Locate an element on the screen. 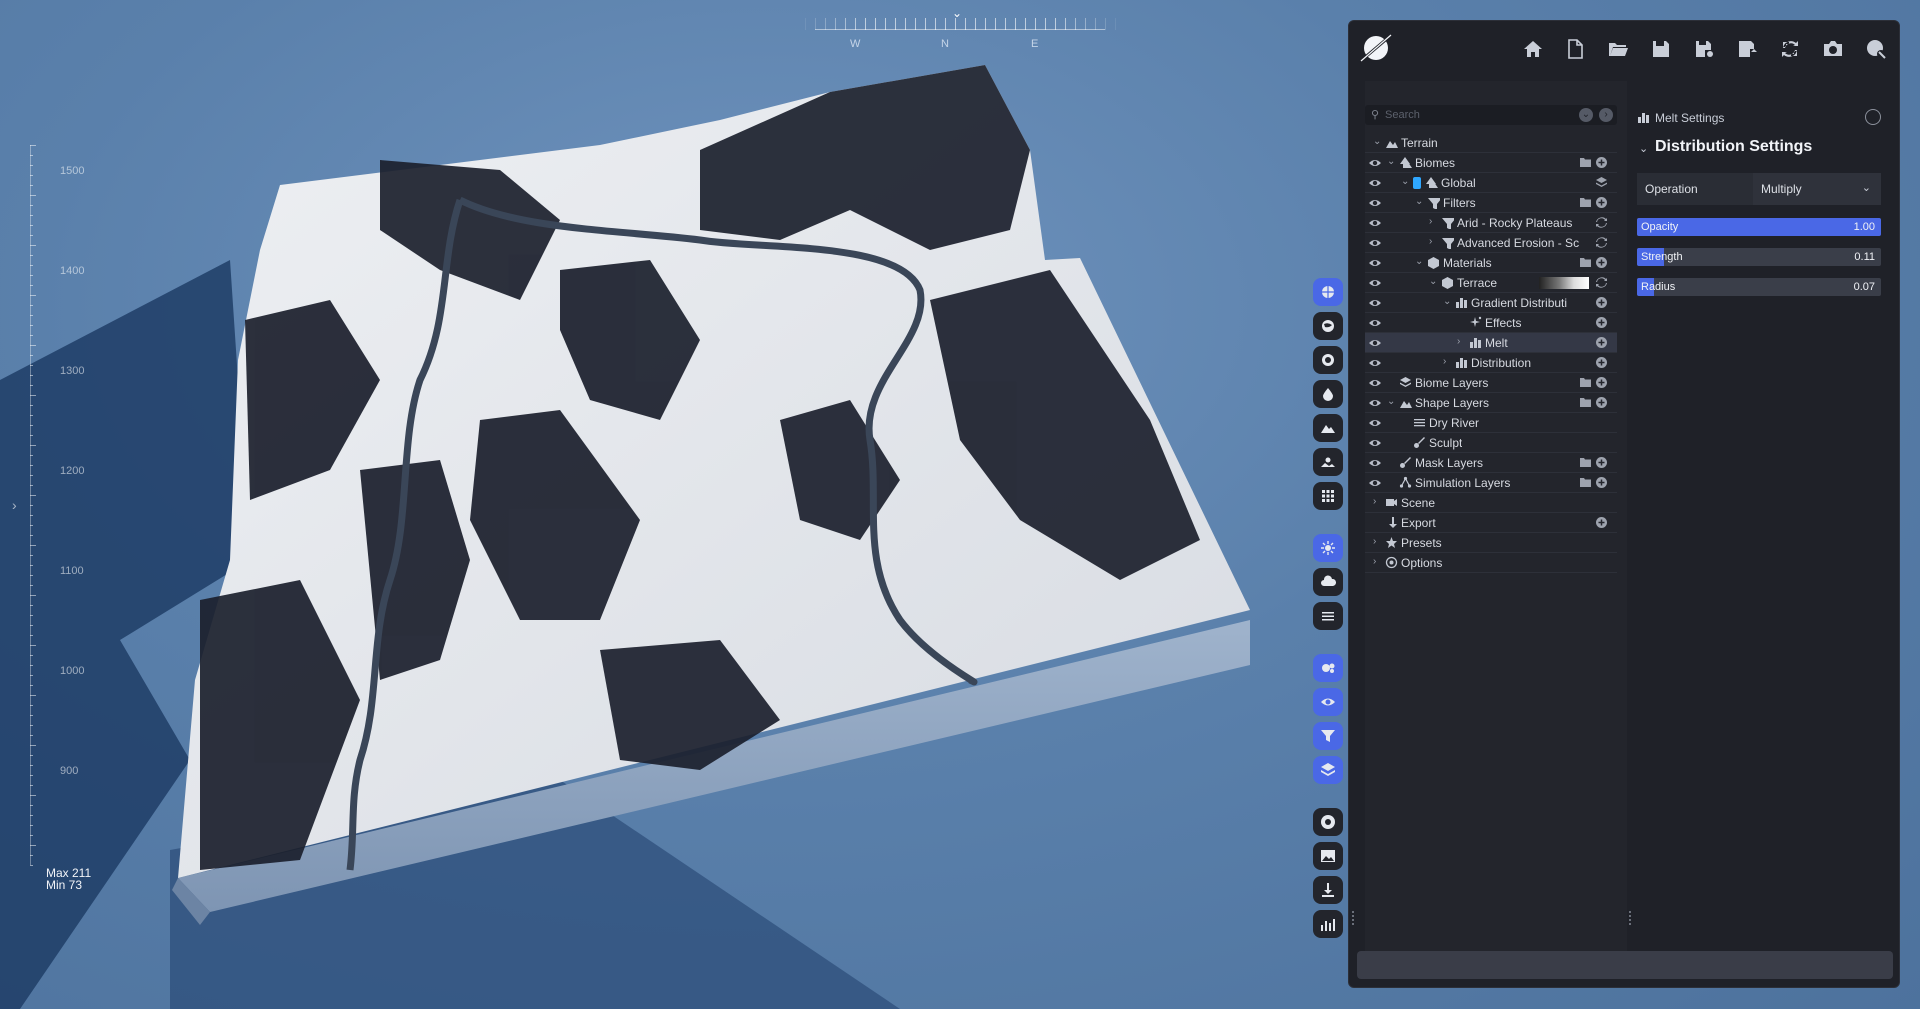  tree-row-distribution: › Distribution is located at coordinates (1491, 363).